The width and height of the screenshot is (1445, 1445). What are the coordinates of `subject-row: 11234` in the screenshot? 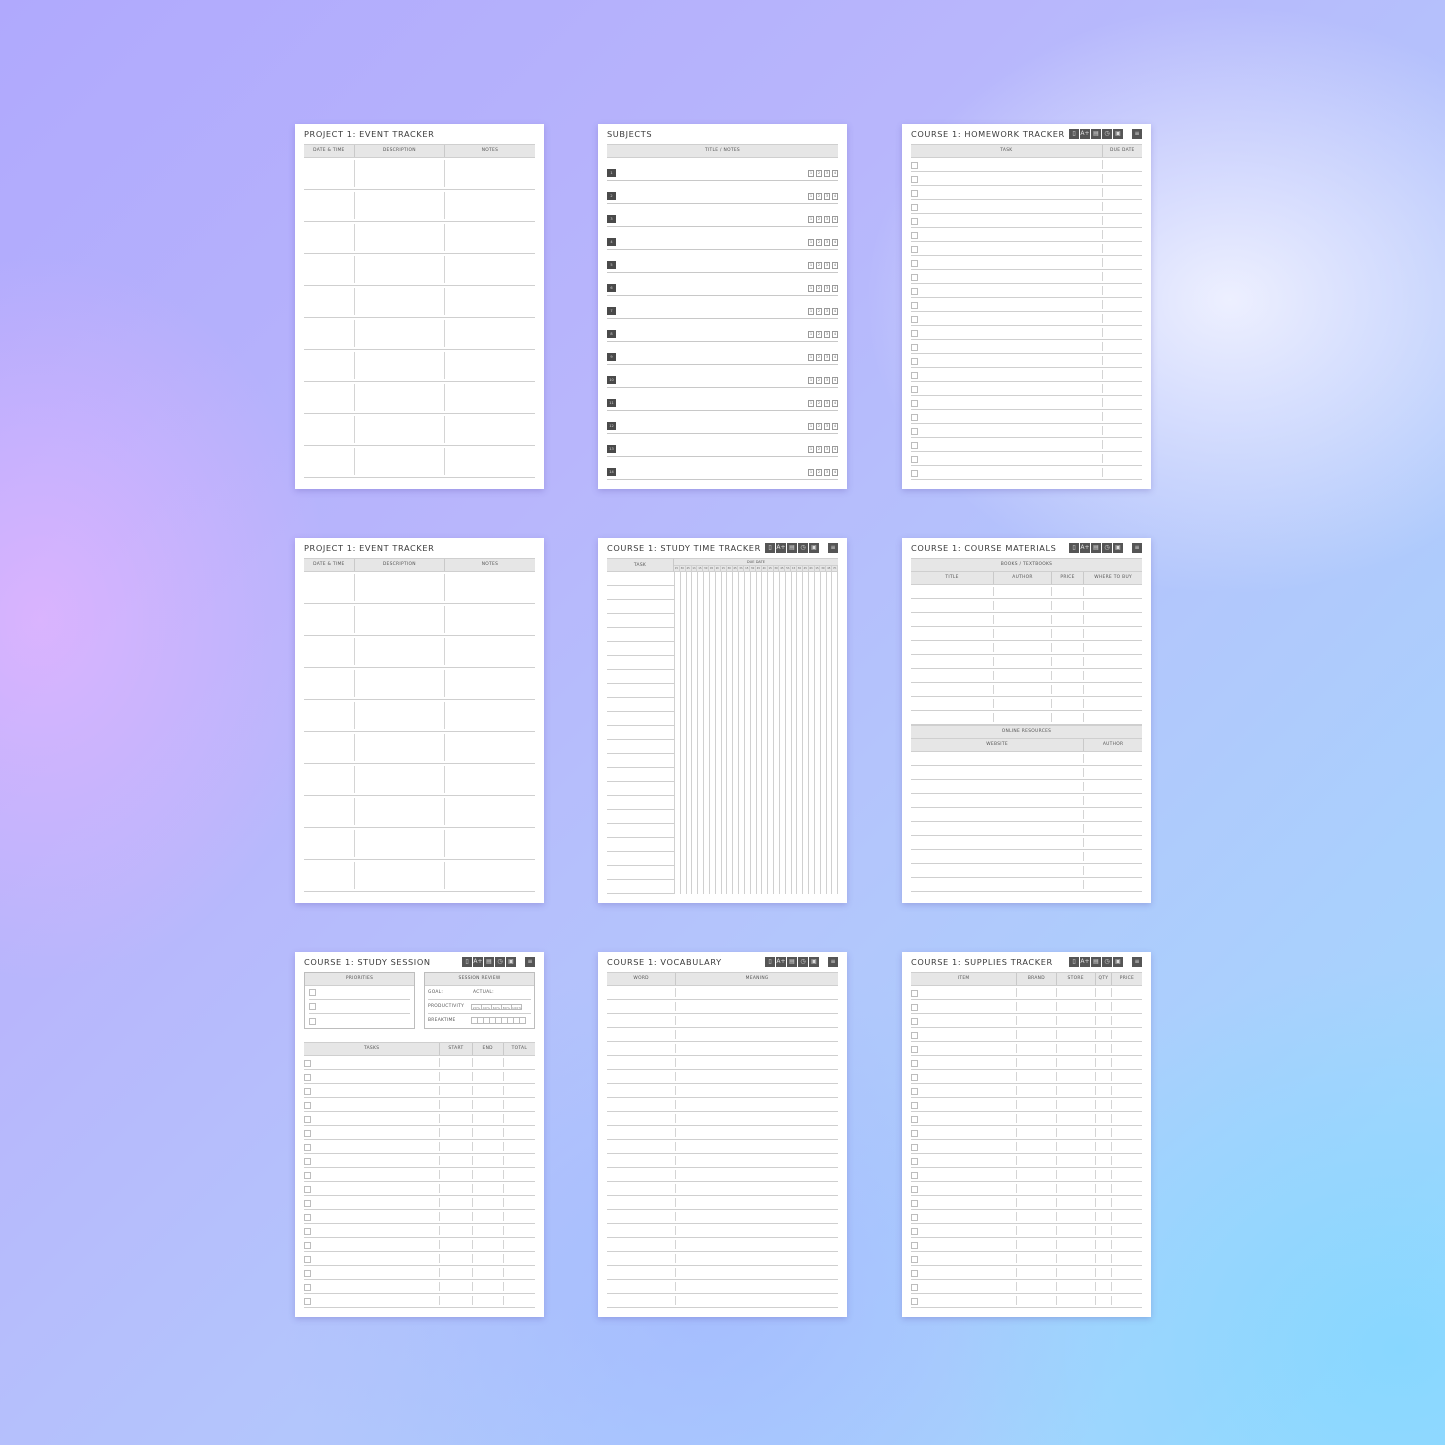 It's located at (722, 169).